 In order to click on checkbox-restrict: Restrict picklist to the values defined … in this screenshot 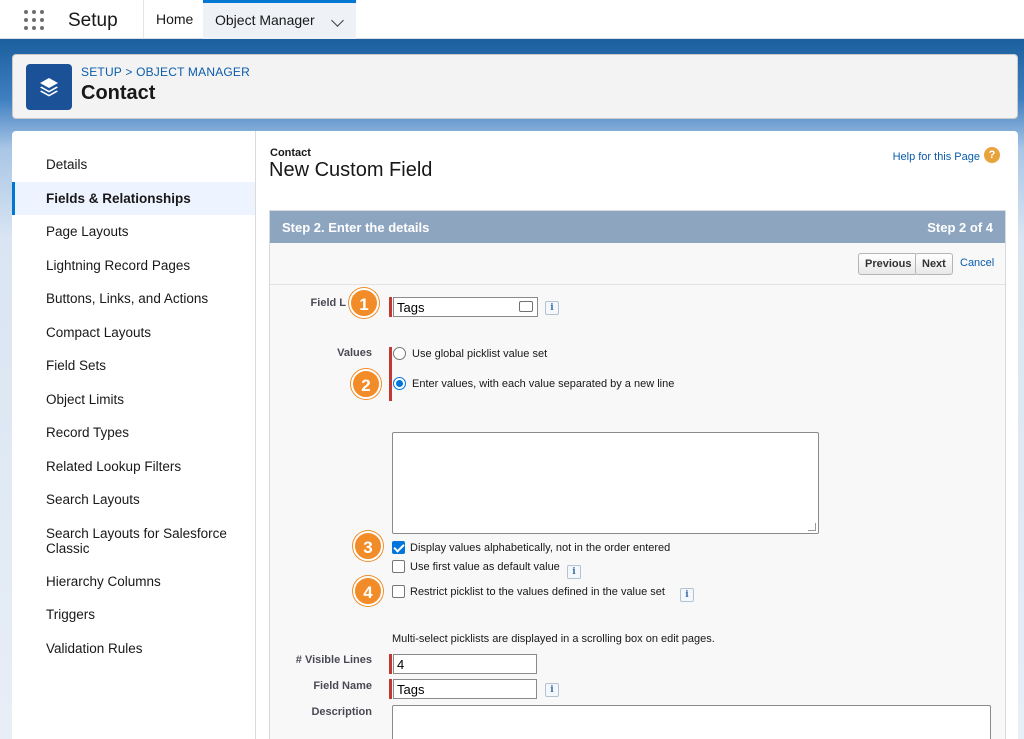, I will do `click(528, 591)`.